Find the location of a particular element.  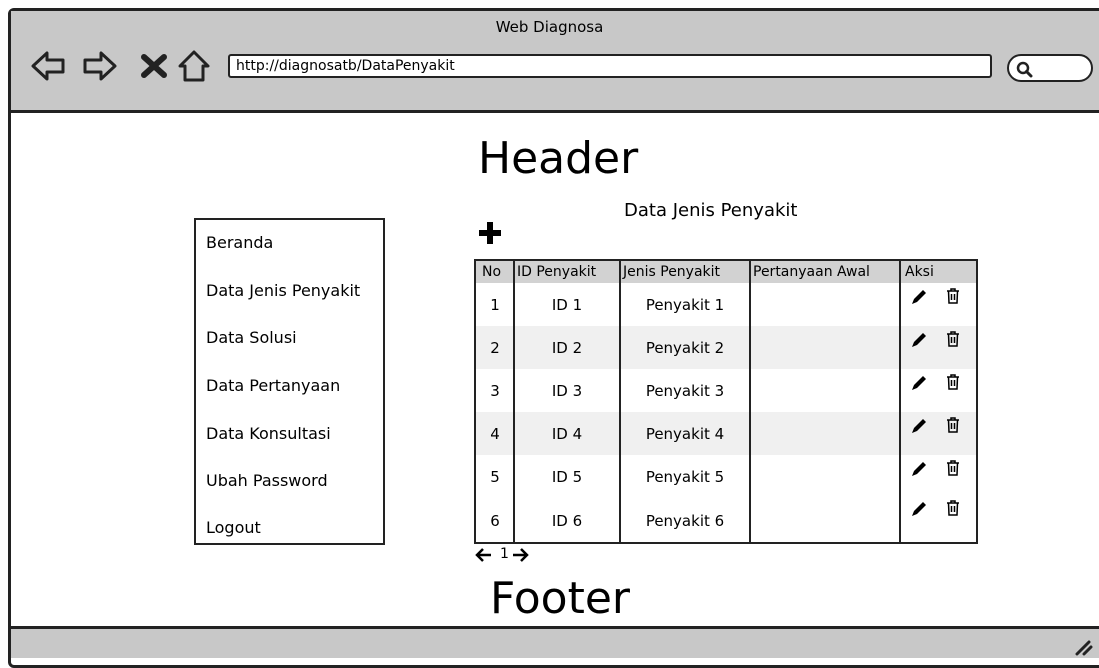

sidebar-item-data-konsultasi: Data Konsultasi is located at coordinates (268, 433).